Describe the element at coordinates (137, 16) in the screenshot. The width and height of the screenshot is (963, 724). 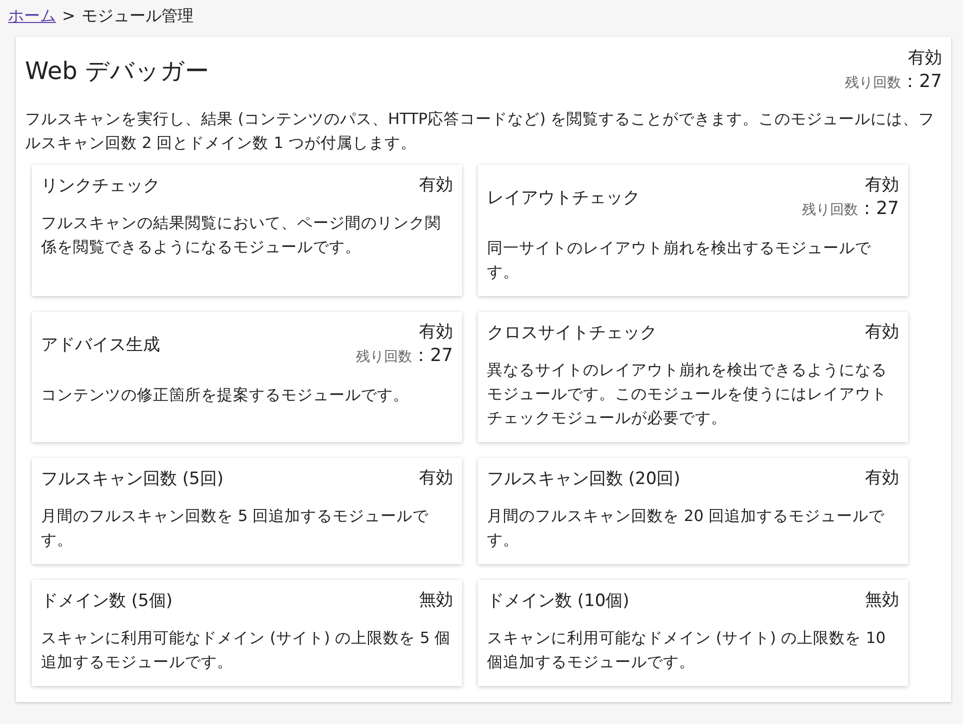
I see `breadcrumb-current: モジュール管理` at that location.